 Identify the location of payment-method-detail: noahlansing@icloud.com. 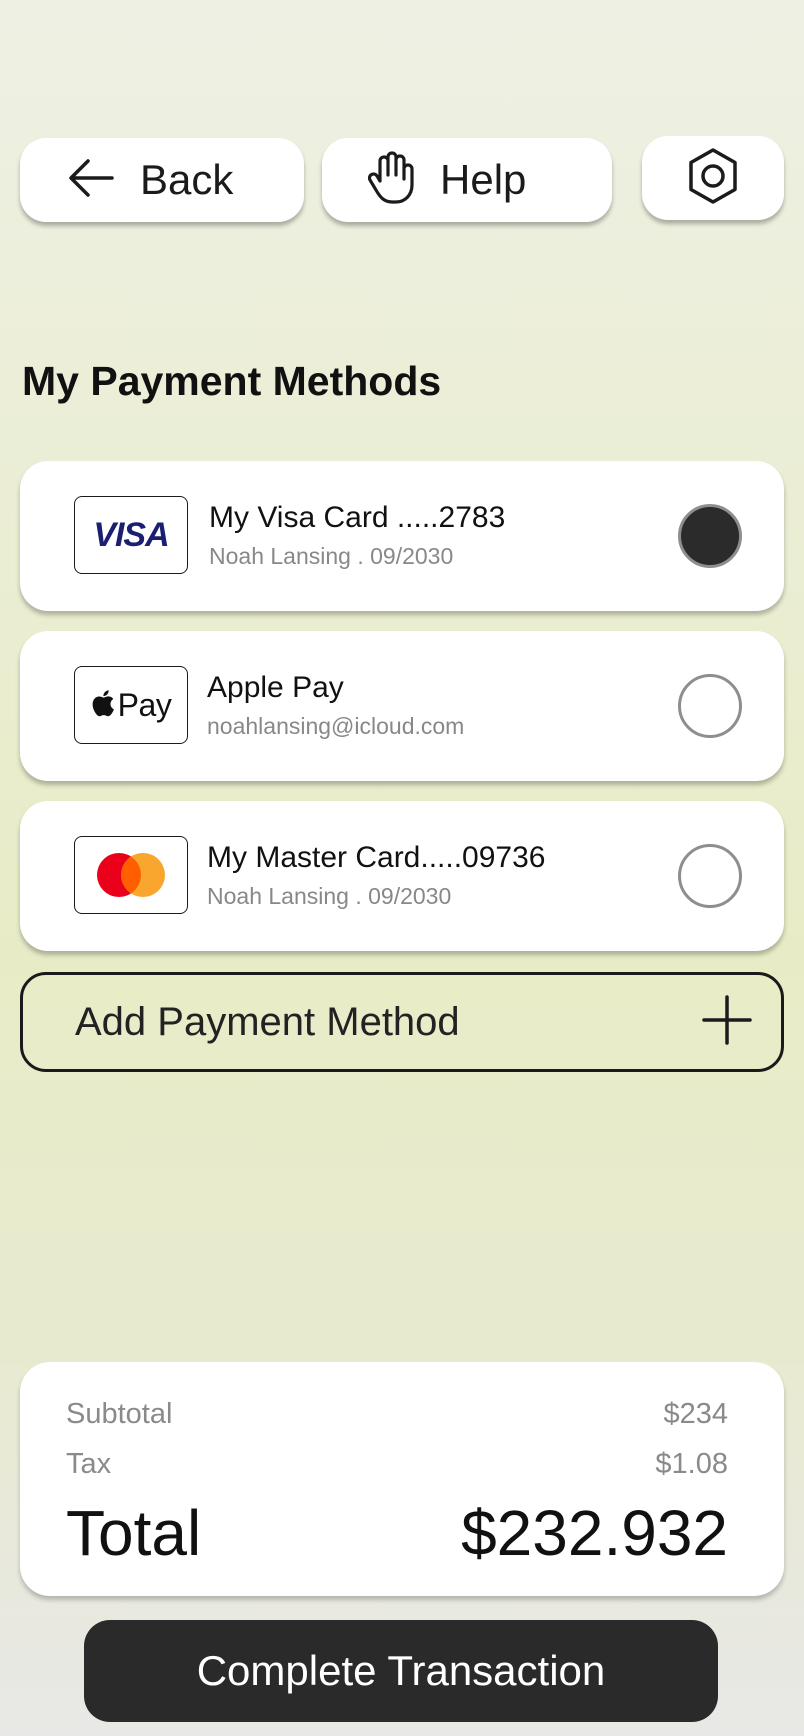
(336, 726).